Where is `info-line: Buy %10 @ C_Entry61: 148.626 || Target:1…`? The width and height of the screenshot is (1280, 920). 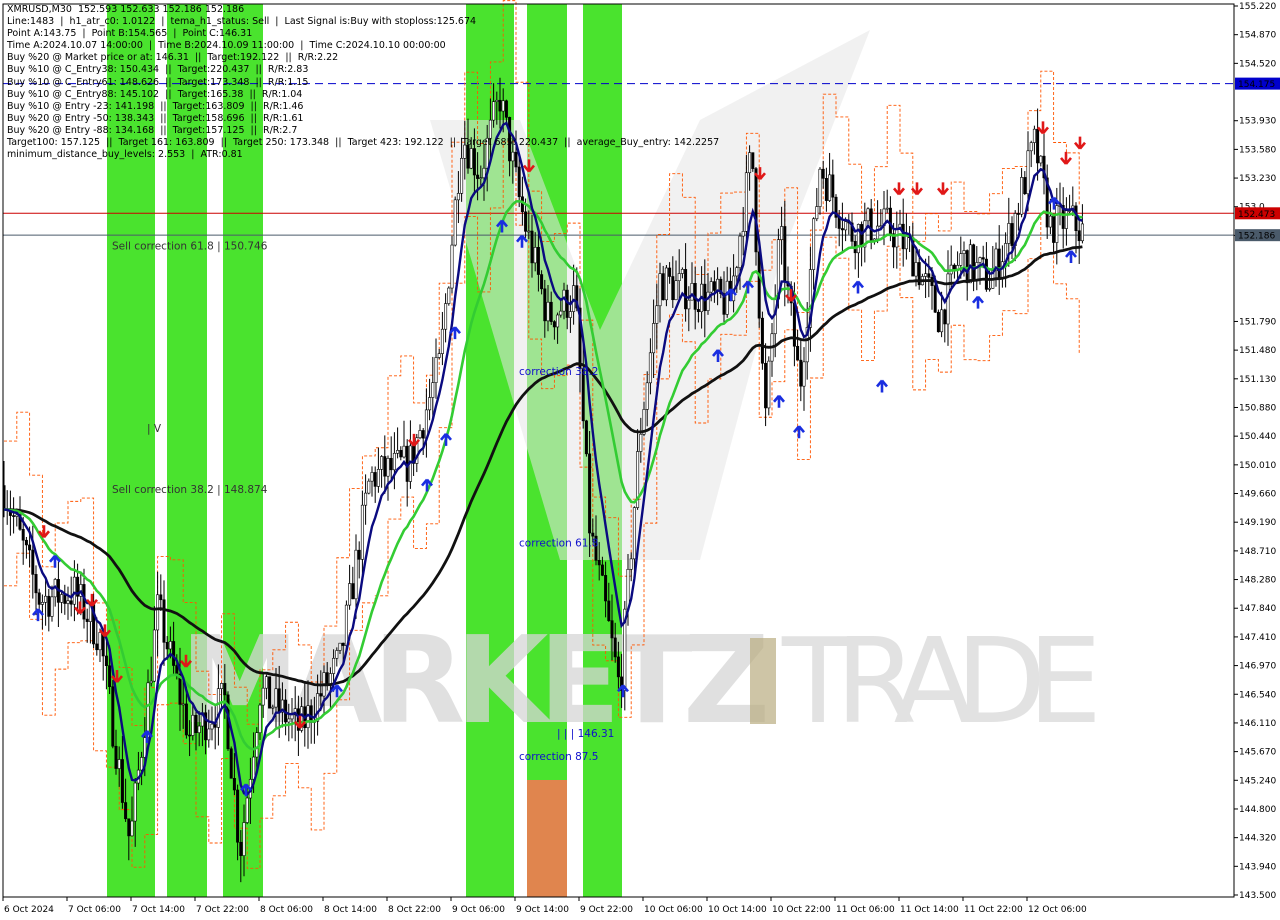 info-line: Buy %10 @ C_Entry61: 148.626 || Target:1… is located at coordinates (158, 82).